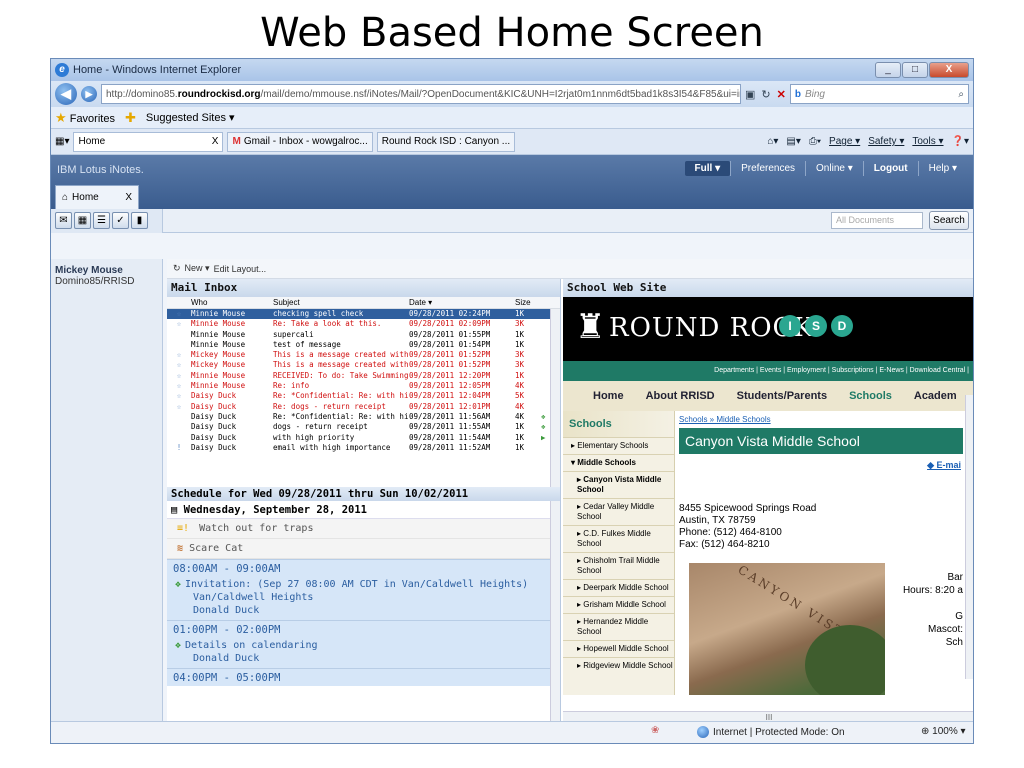 The height and width of the screenshot is (768, 1024). Describe the element at coordinates (844, 141) in the screenshot. I see `page-menu: Page ▾` at that location.